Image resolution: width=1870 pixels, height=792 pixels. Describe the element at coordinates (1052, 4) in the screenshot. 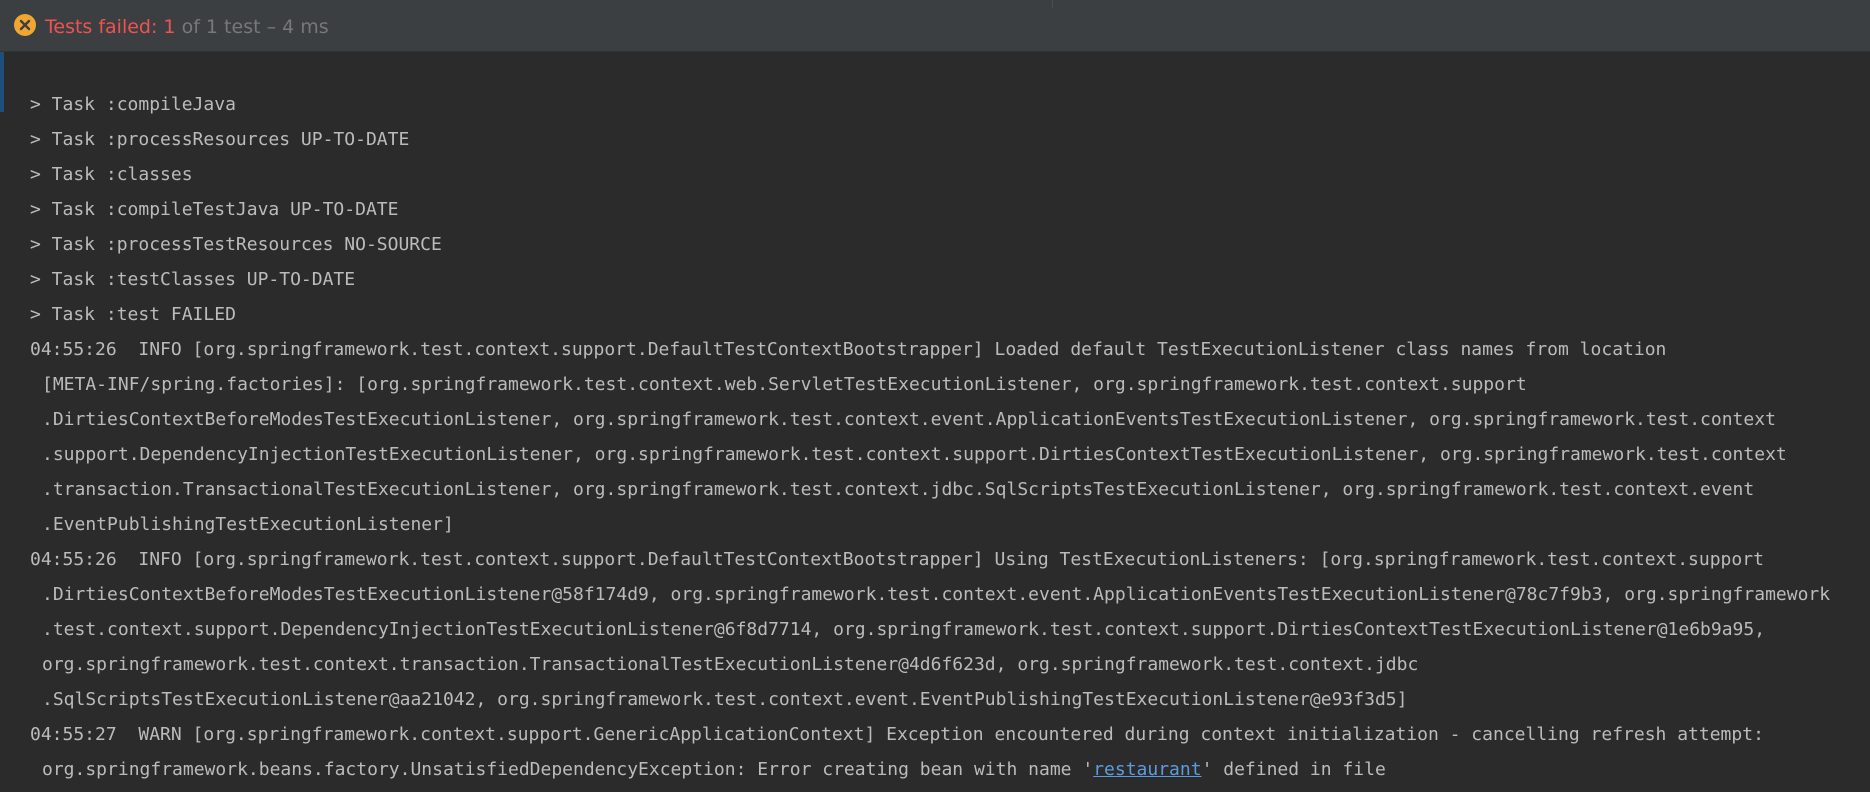

I see `toolbar-divider` at that location.